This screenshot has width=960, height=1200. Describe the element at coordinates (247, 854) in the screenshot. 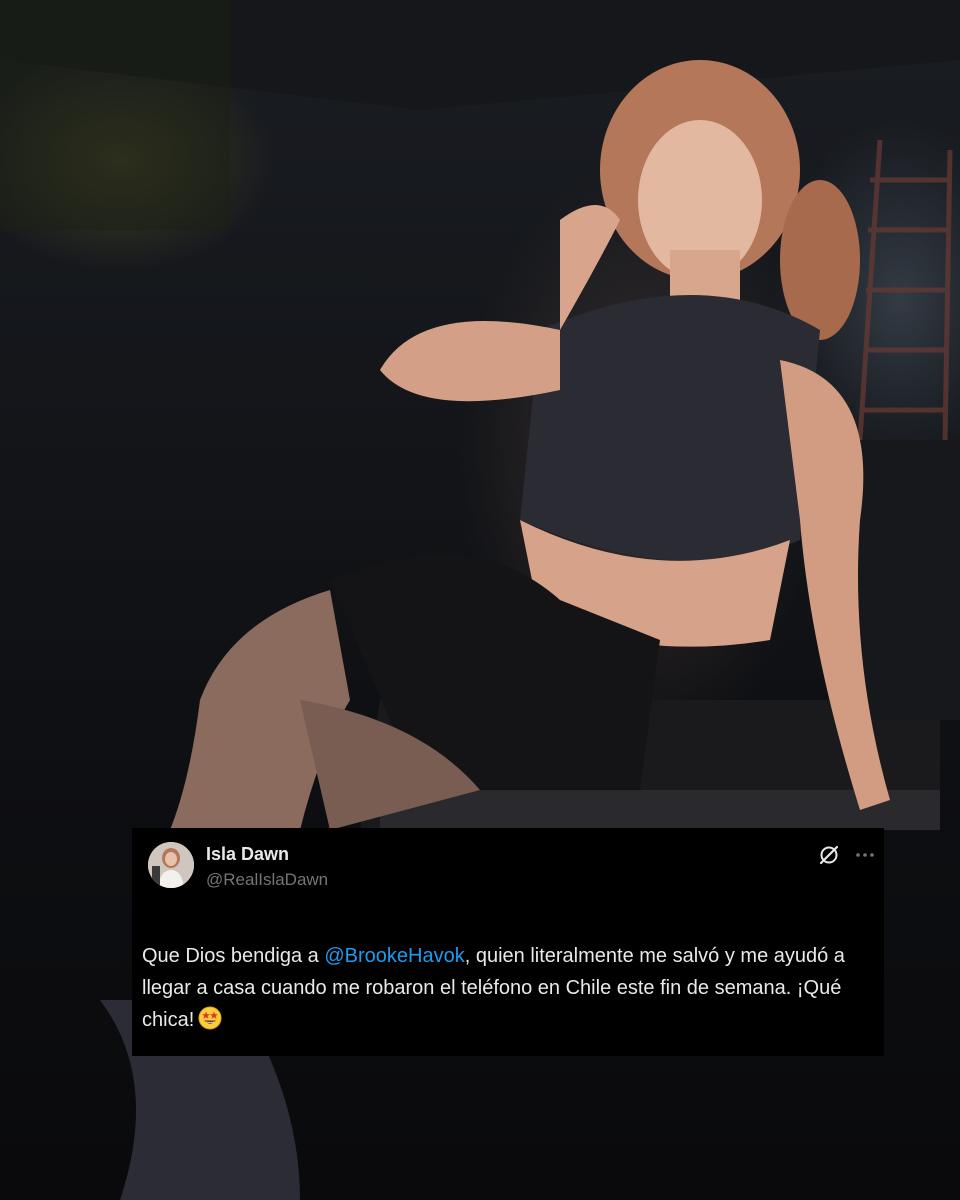

I see `display-name: Isla Dawn` at that location.